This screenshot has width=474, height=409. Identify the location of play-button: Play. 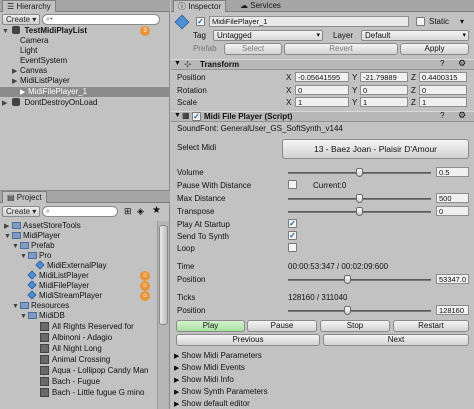
(210, 326).